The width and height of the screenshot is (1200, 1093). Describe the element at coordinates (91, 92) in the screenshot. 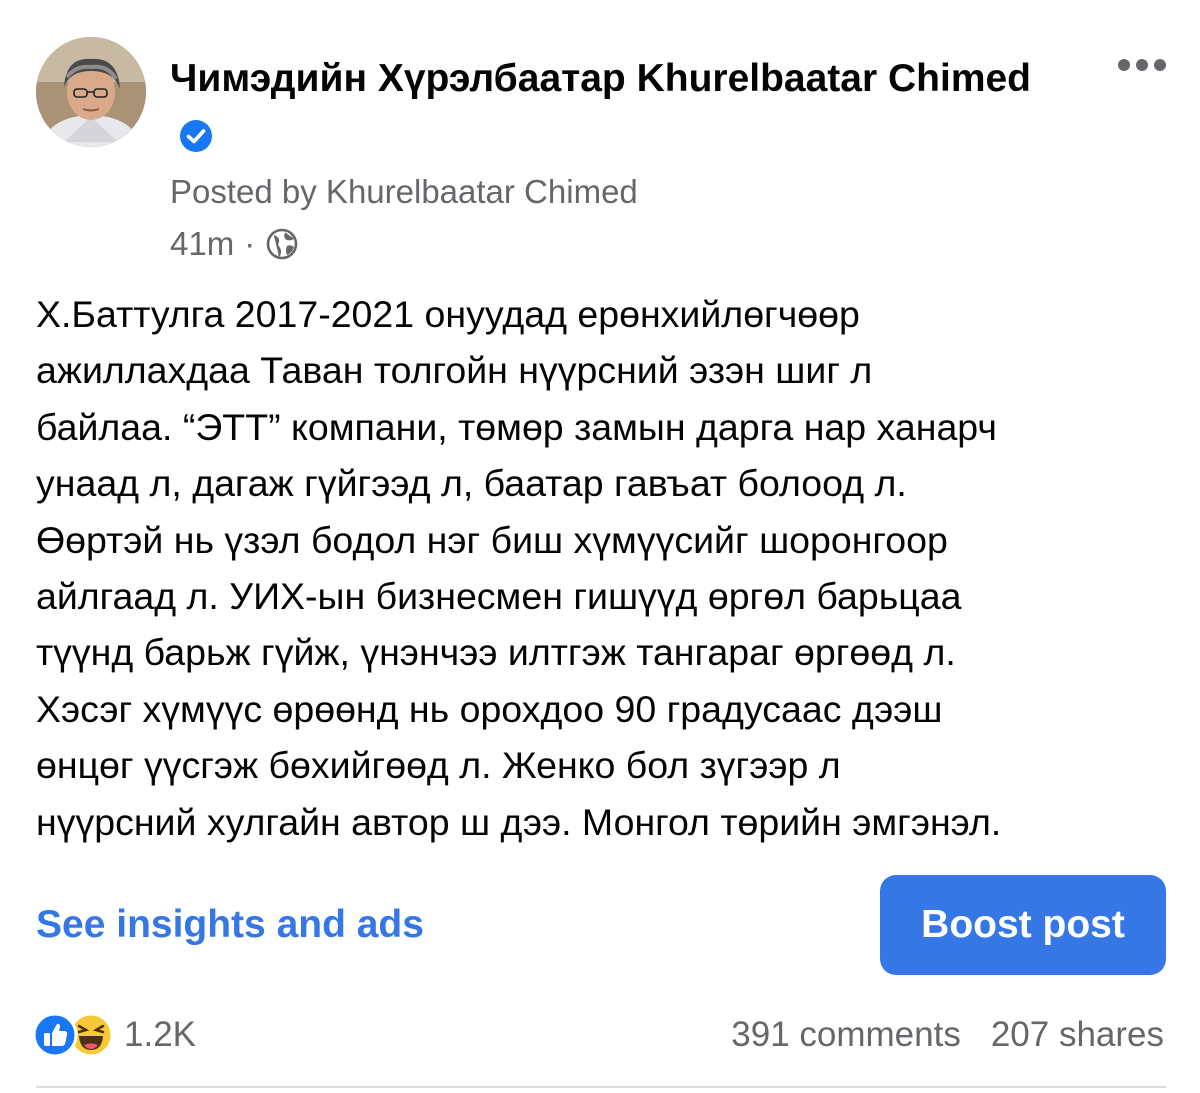

I see `author-avatar` at that location.